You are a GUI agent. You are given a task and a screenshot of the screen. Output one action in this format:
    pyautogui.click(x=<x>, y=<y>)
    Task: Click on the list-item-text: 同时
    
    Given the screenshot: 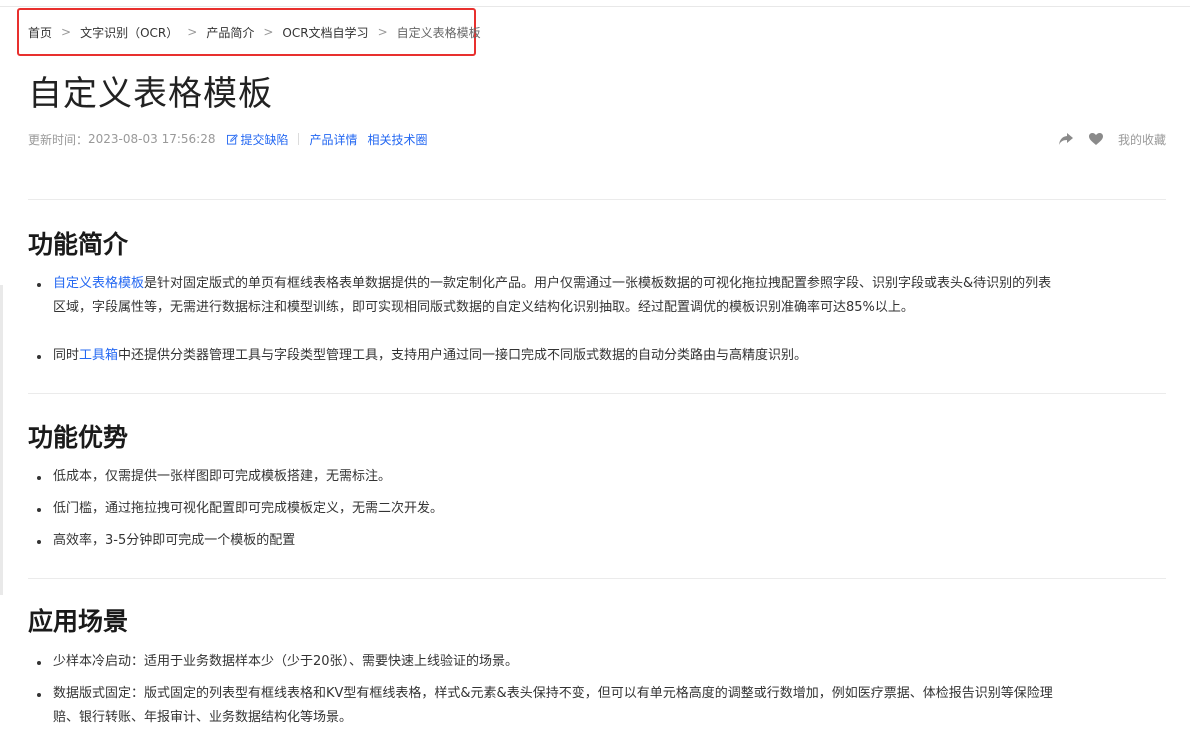 What is the action you would take?
    pyautogui.click(x=66, y=355)
    